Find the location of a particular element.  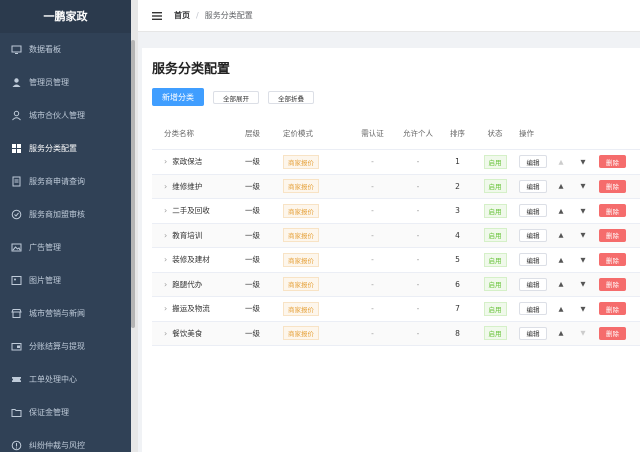

hamburger-icon is located at coordinates (157, 15).